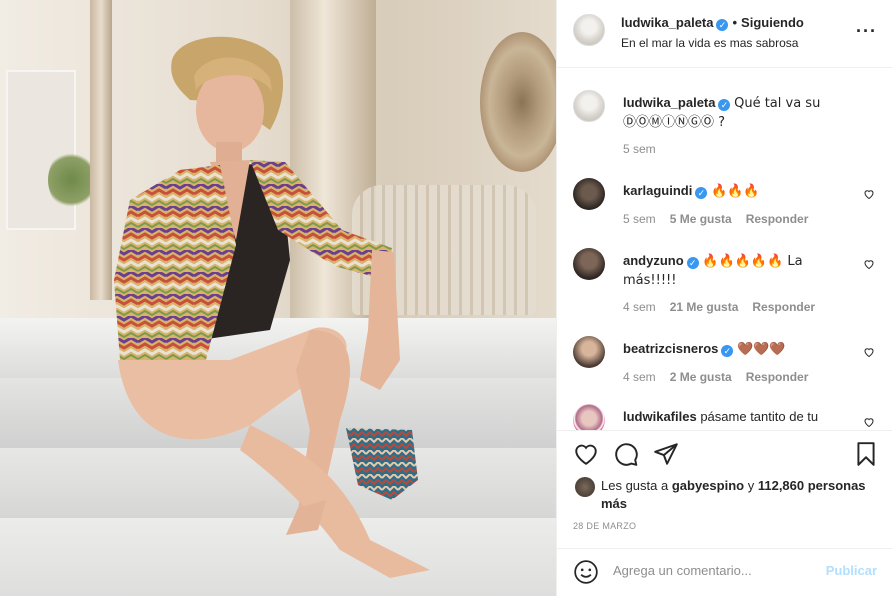  I want to click on likes-conj: y, so click(751, 485).